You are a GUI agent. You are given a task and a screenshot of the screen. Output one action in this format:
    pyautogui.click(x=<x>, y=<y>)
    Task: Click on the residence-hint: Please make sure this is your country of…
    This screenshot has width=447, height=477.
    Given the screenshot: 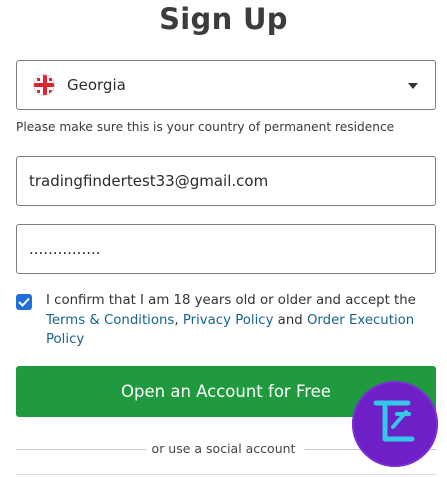 What is the action you would take?
    pyautogui.click(x=205, y=127)
    